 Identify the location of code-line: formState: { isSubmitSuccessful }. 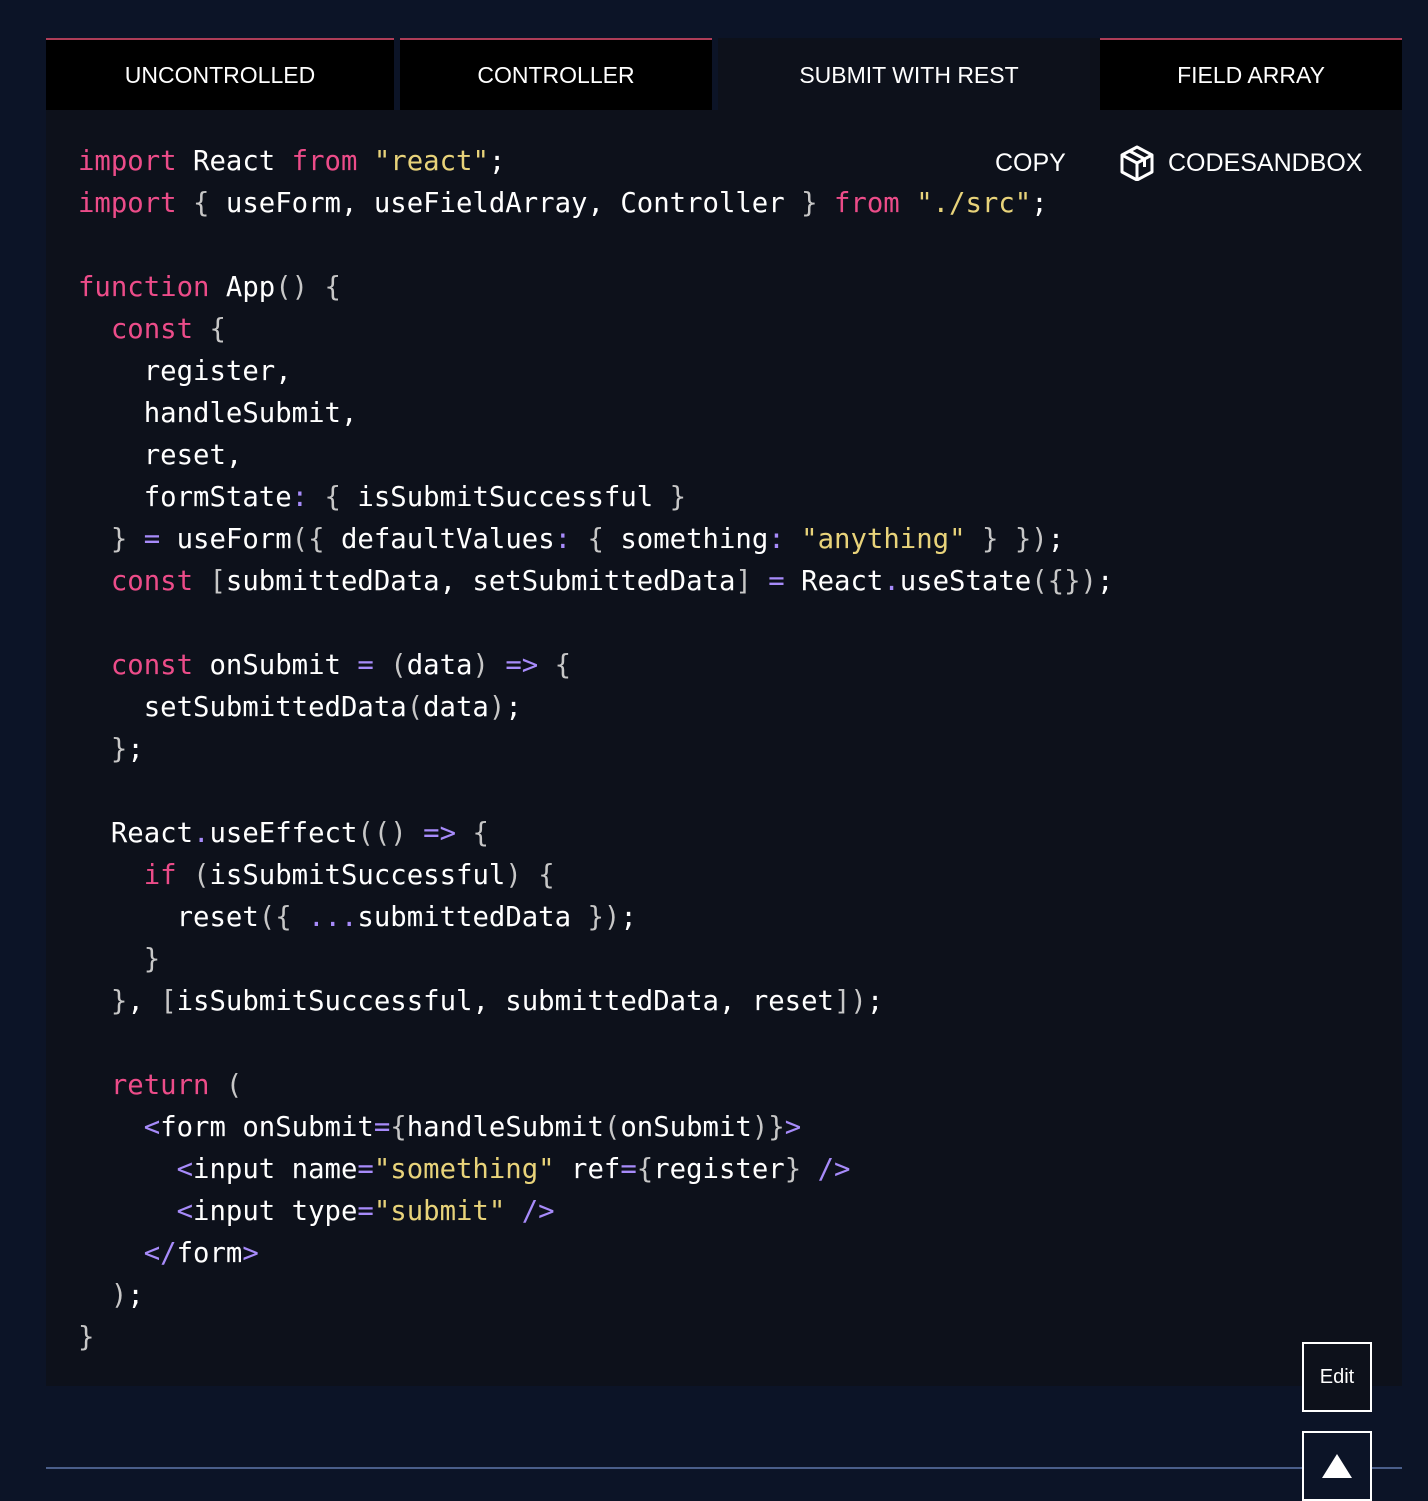
(382, 497).